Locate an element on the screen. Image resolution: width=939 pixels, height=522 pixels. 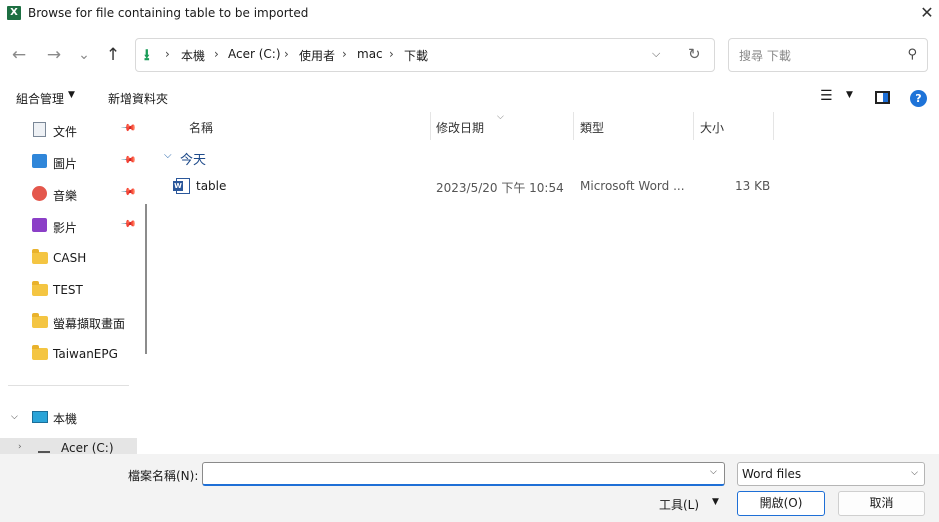
help-icon: ? is located at coordinates (918, 98).